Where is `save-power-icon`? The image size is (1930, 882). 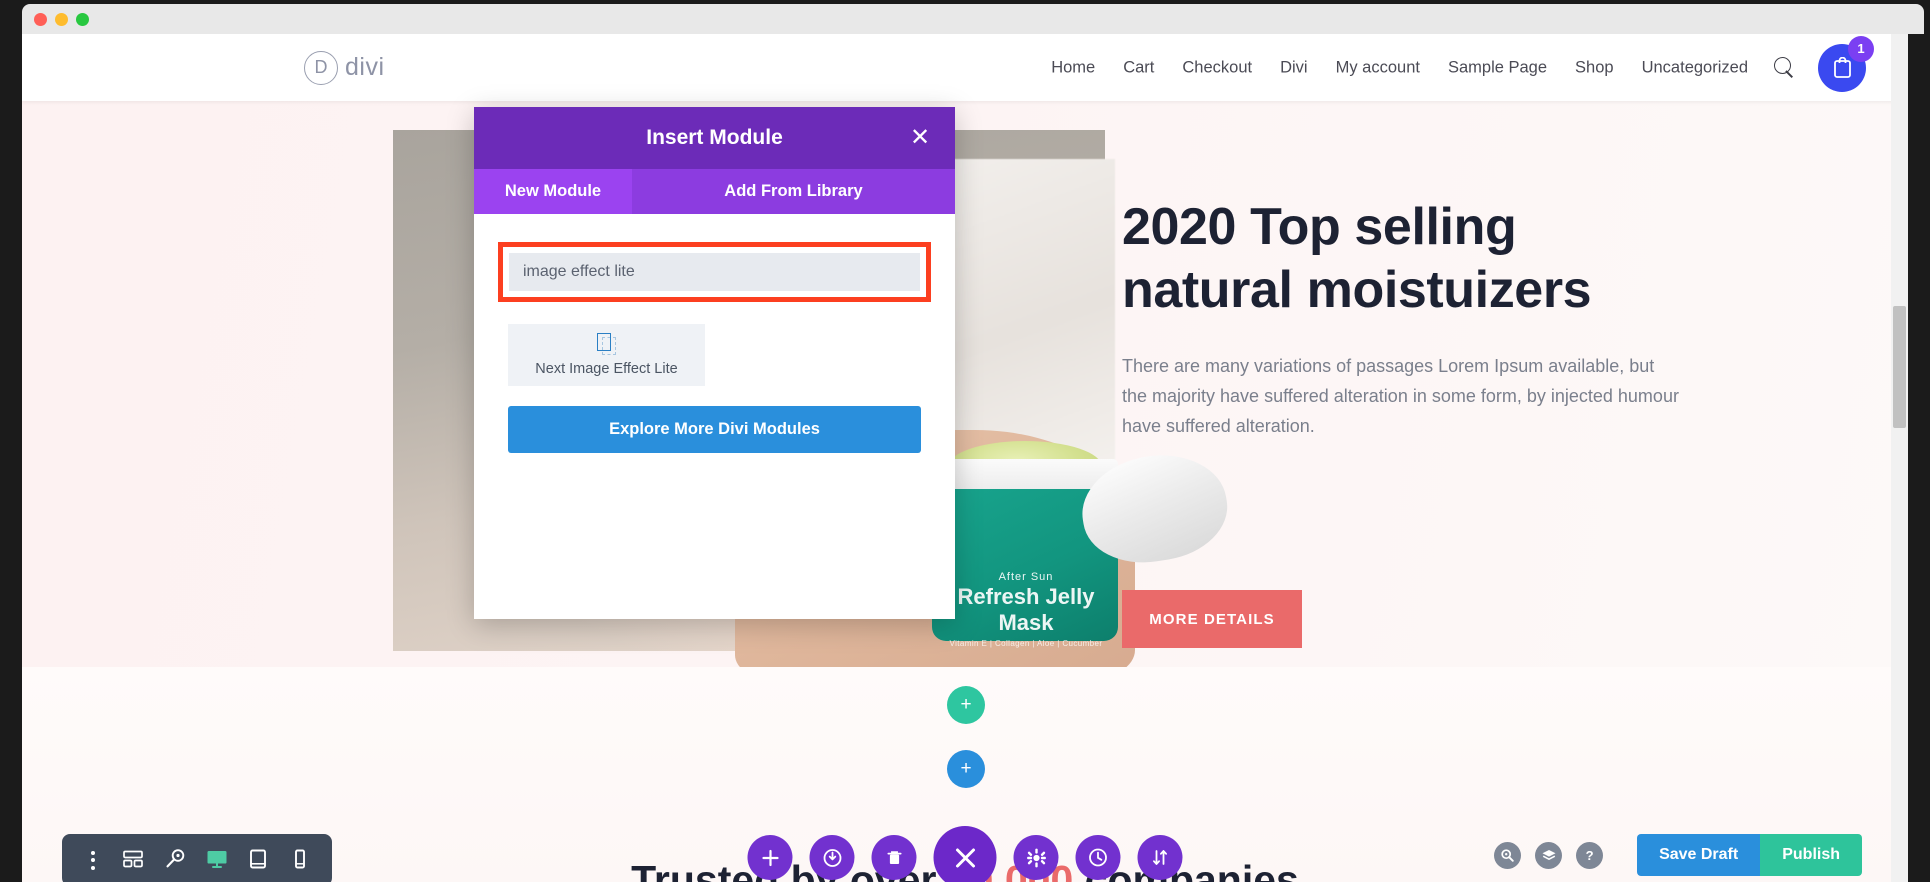 save-power-icon is located at coordinates (832, 857).